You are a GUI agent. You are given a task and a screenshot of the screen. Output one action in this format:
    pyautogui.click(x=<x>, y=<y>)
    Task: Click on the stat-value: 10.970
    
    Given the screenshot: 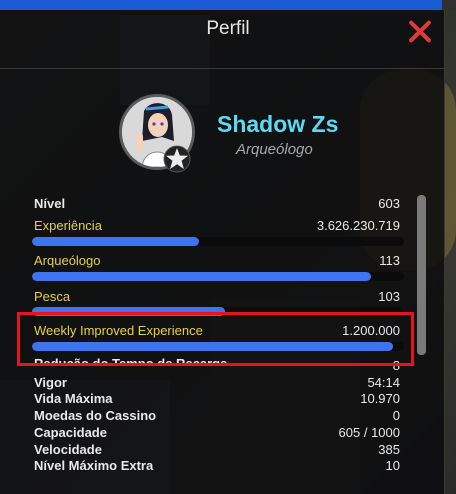 What is the action you would take?
    pyautogui.click(x=380, y=398)
    